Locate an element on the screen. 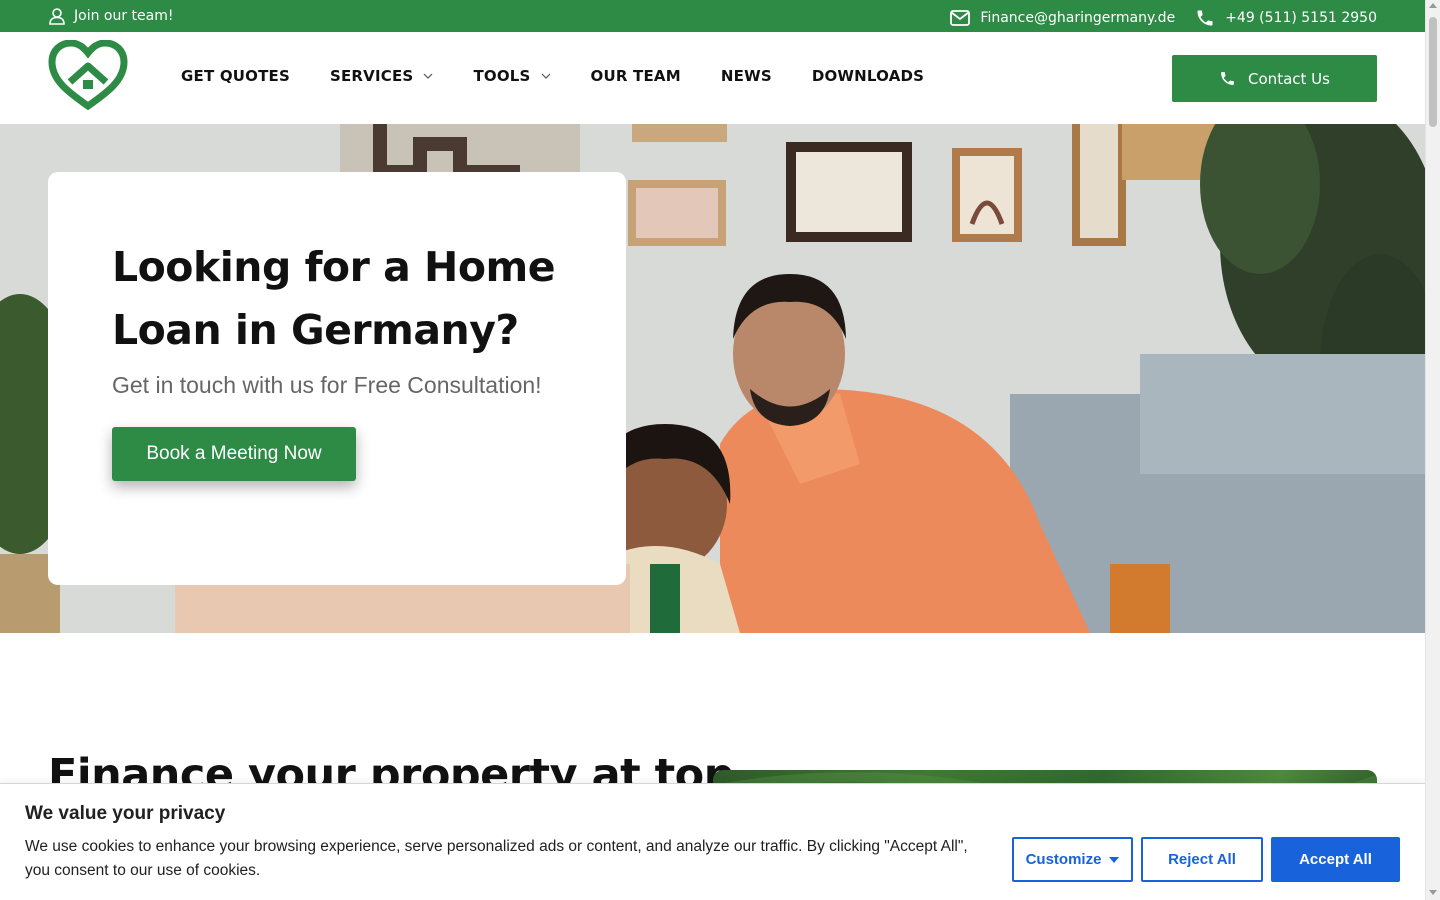  cookie-title: We value your privacy is located at coordinates (125, 813).